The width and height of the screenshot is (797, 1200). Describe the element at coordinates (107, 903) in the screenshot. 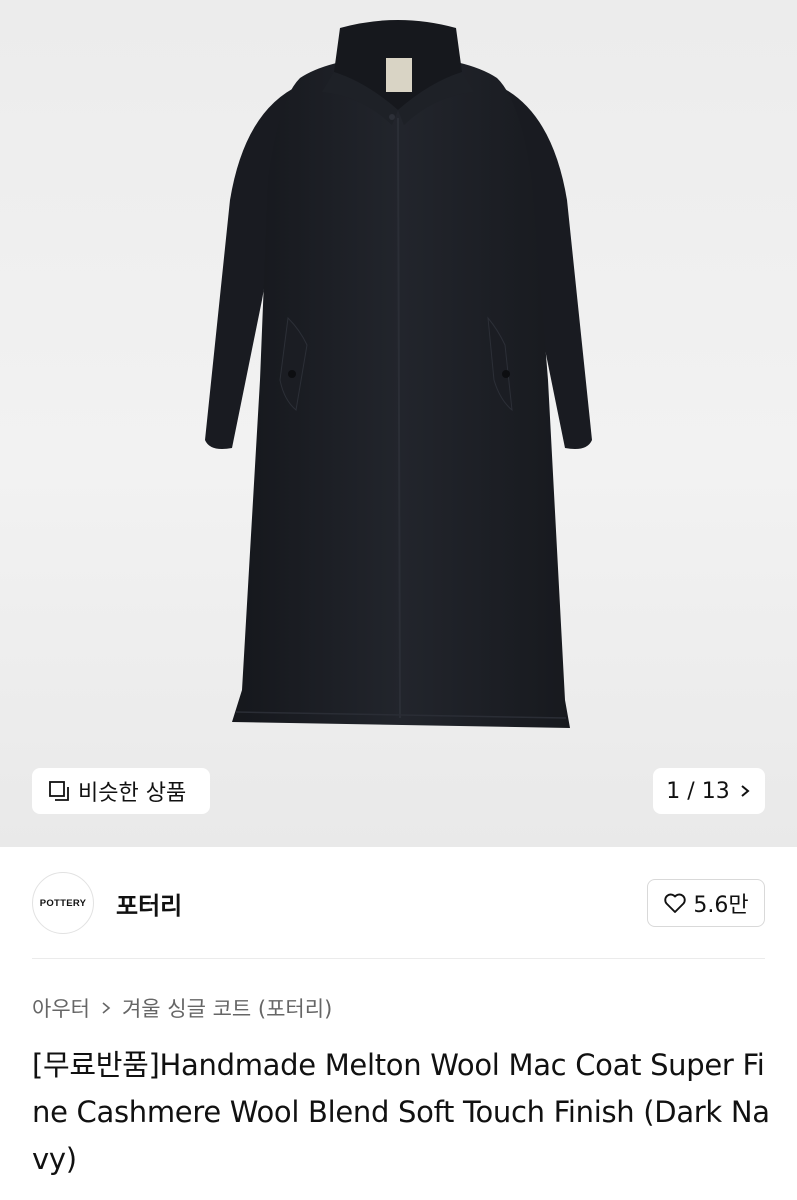

I see `brand-link: POTTERY 포터리` at that location.